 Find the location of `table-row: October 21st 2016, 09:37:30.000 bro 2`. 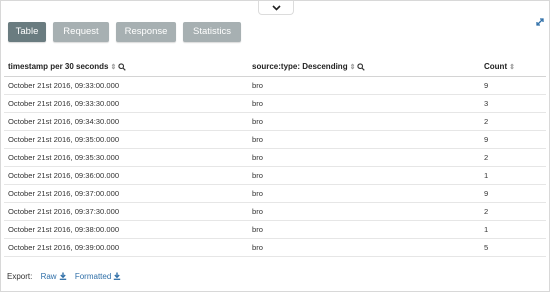

table-row: October 21st 2016, 09:37:30.000 bro 2 is located at coordinates (275, 211).